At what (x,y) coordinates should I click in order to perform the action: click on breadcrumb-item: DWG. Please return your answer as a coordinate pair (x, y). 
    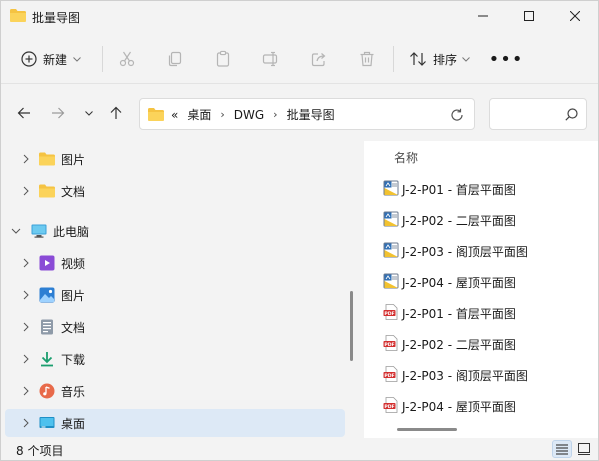
    Looking at the image, I should click on (249, 115).